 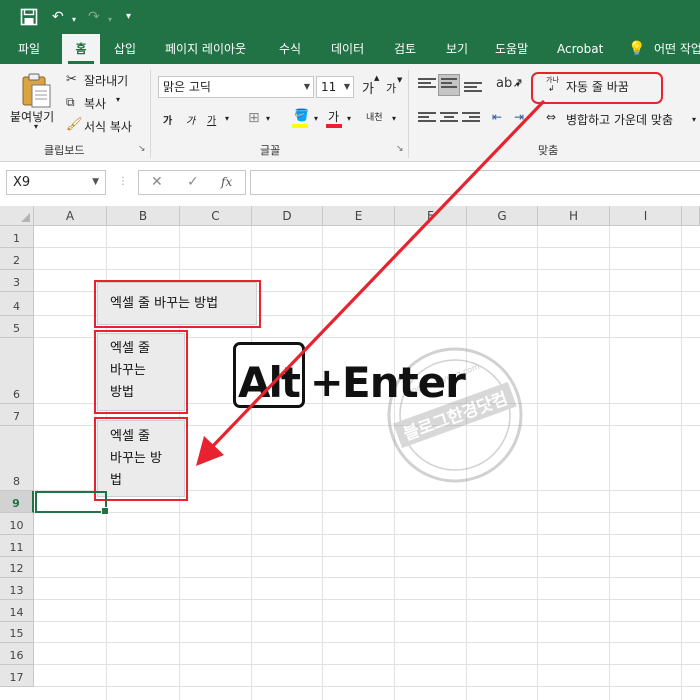 What do you see at coordinates (123, 181) in the screenshot?
I see `formula-bar-grip-icon: ⋮` at bounding box center [123, 181].